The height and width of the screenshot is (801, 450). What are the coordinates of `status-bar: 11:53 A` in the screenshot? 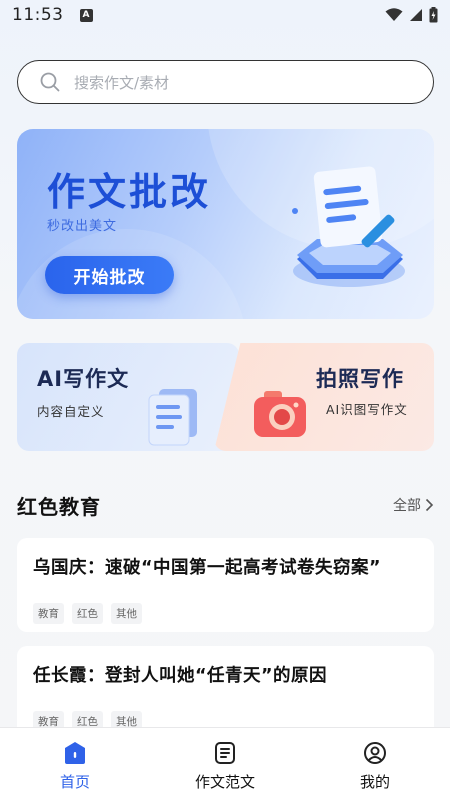 It's located at (225, 15).